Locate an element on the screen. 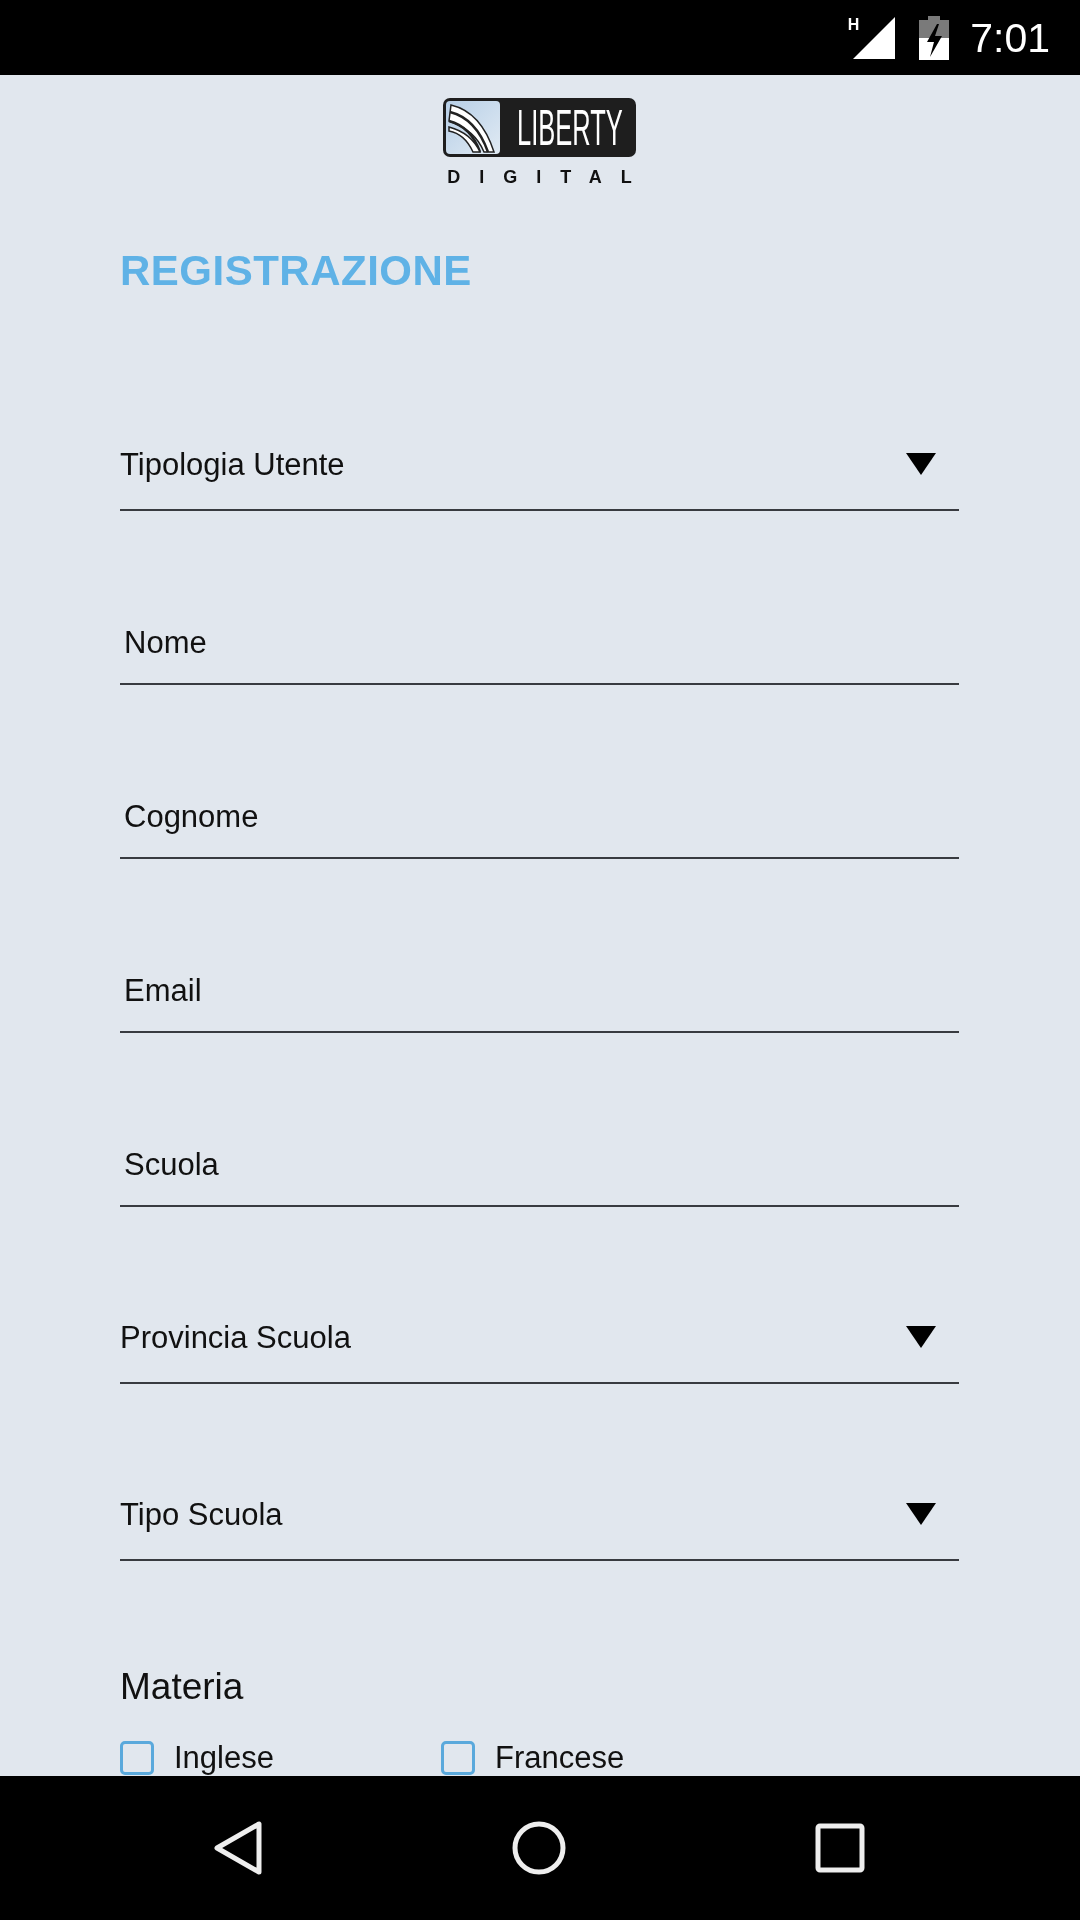 This screenshot has width=1080, height=1920. page-title: REGISTRAZIONE is located at coordinates (296, 271).